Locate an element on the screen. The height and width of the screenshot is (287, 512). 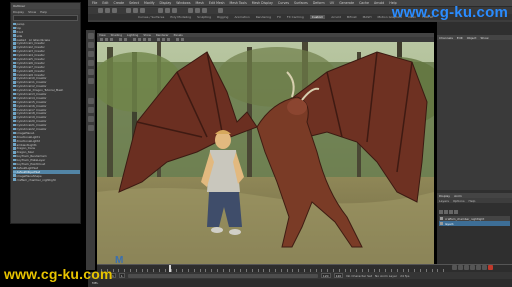
new-layer-icon is located at coordinates (451, 212).